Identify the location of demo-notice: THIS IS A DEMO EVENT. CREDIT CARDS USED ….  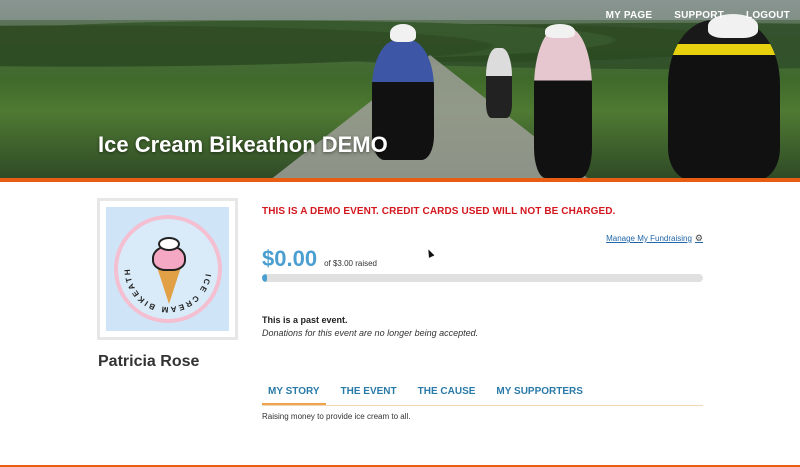
(439, 211).